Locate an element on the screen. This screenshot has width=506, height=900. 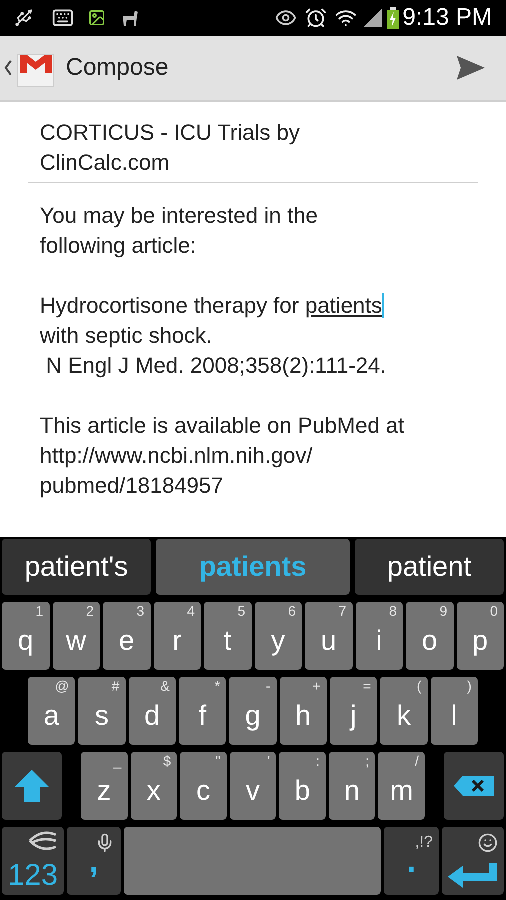
enter-key is located at coordinates (473, 861).